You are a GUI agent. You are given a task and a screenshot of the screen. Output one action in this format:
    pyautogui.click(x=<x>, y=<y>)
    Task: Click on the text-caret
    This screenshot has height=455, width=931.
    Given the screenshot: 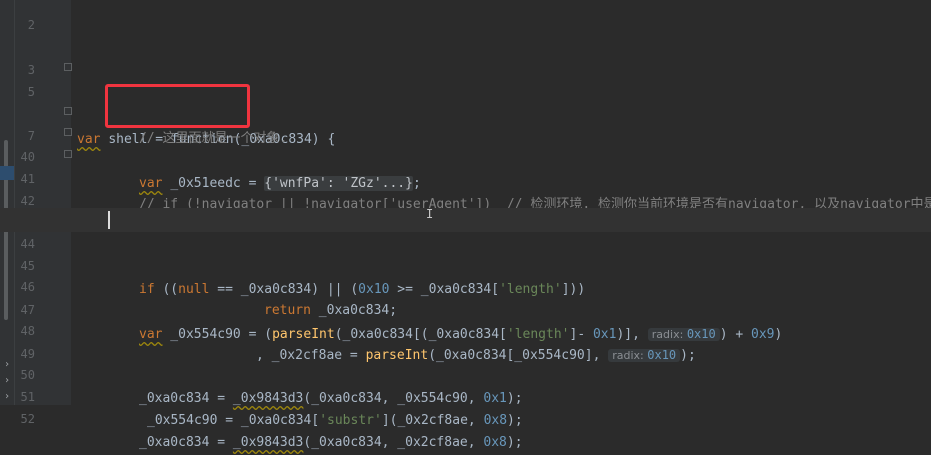 What is the action you would take?
    pyautogui.click(x=109, y=220)
    